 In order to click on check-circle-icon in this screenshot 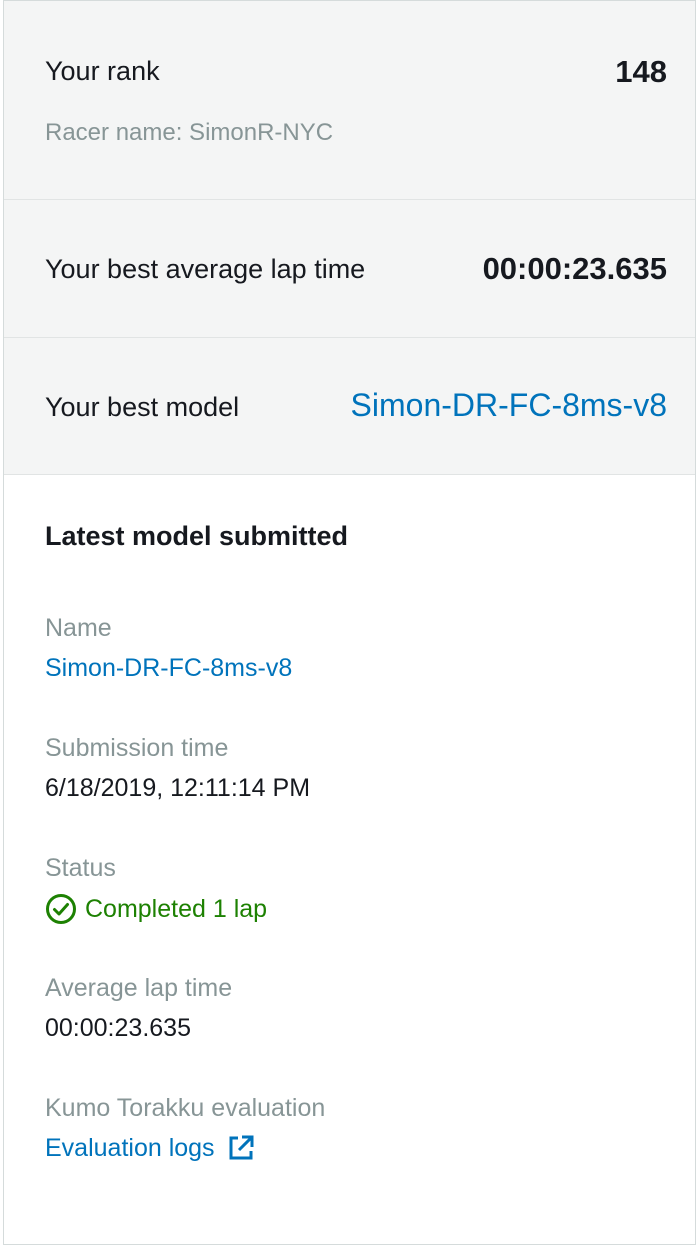, I will do `click(61, 909)`.